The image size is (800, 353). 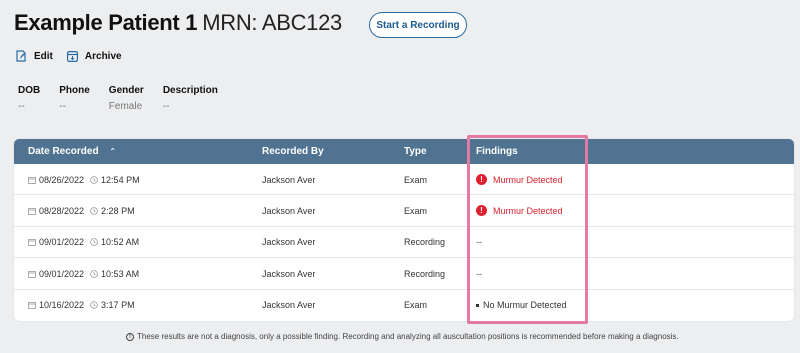 I want to click on date-cell: 09/01/2022 10:53 AM, so click(x=83, y=273).